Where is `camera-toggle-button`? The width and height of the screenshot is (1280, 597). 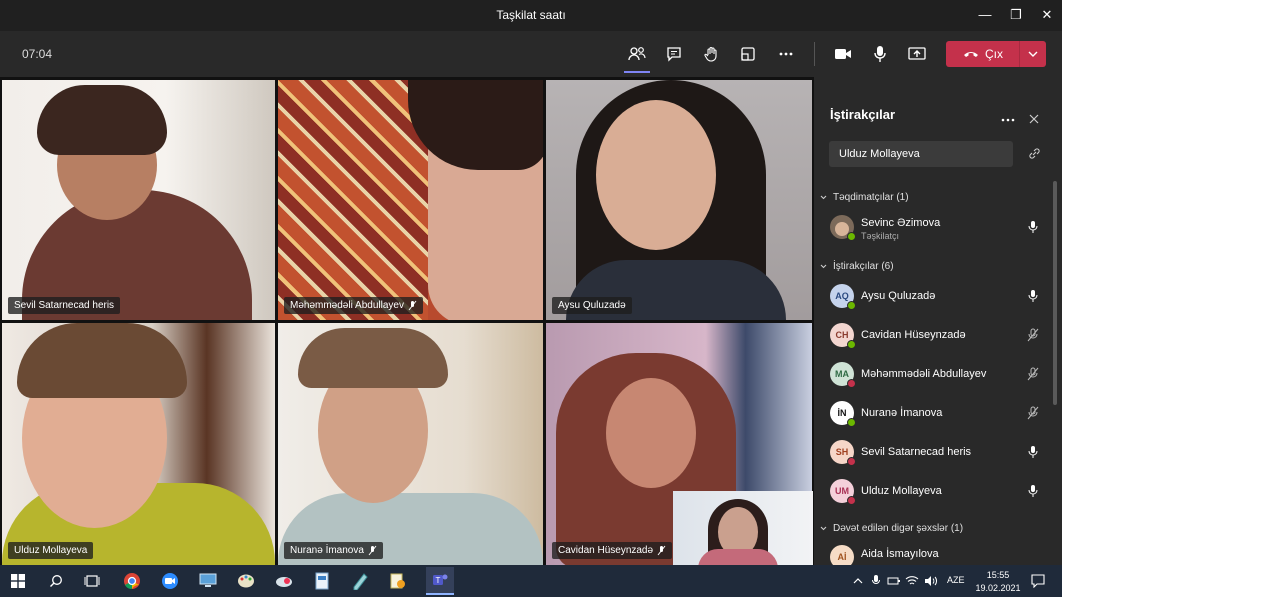 camera-toggle-button is located at coordinates (843, 54).